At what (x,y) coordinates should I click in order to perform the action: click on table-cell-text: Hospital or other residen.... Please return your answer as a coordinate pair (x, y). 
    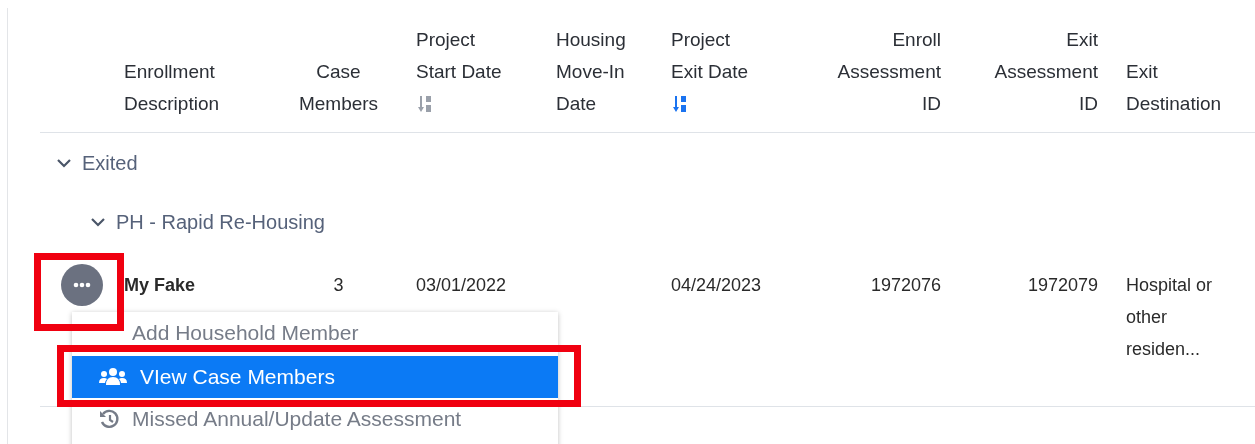
    Looking at the image, I should click on (1169, 317).